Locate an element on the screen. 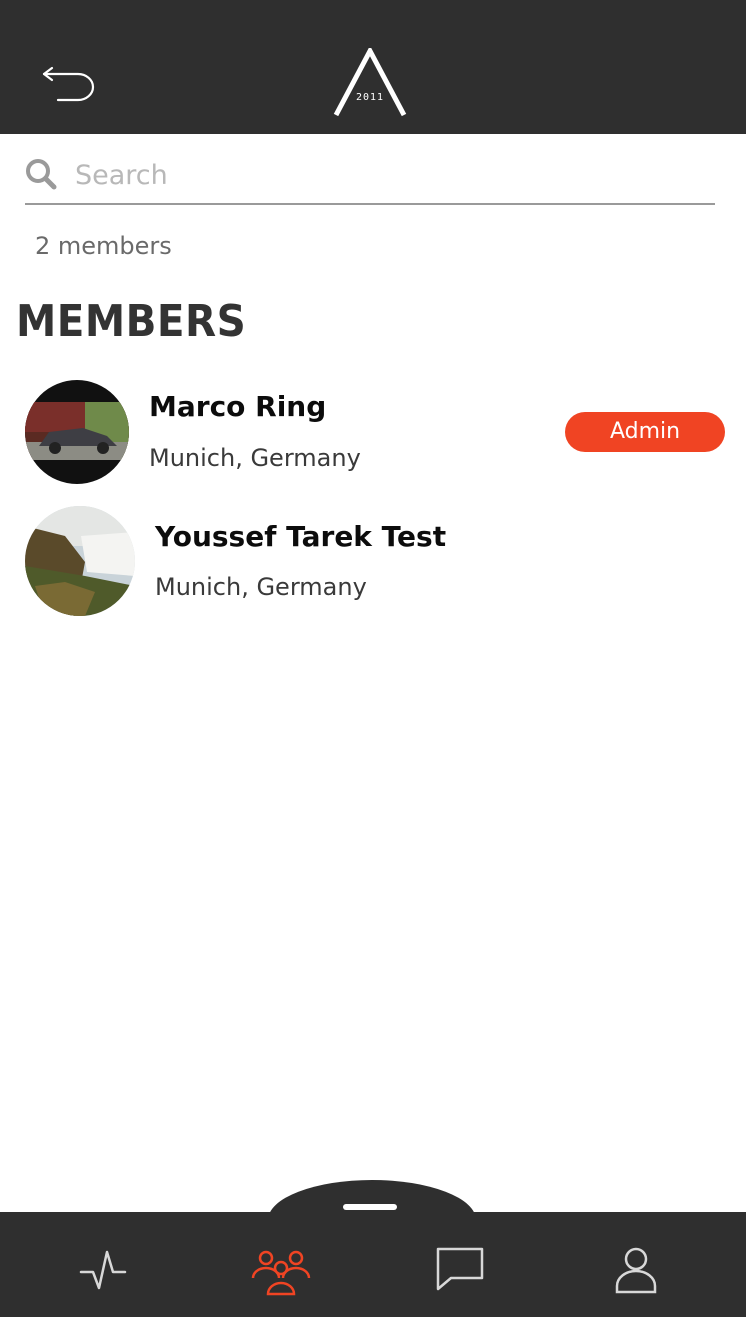  top-bar: 2011 is located at coordinates (373, 67).